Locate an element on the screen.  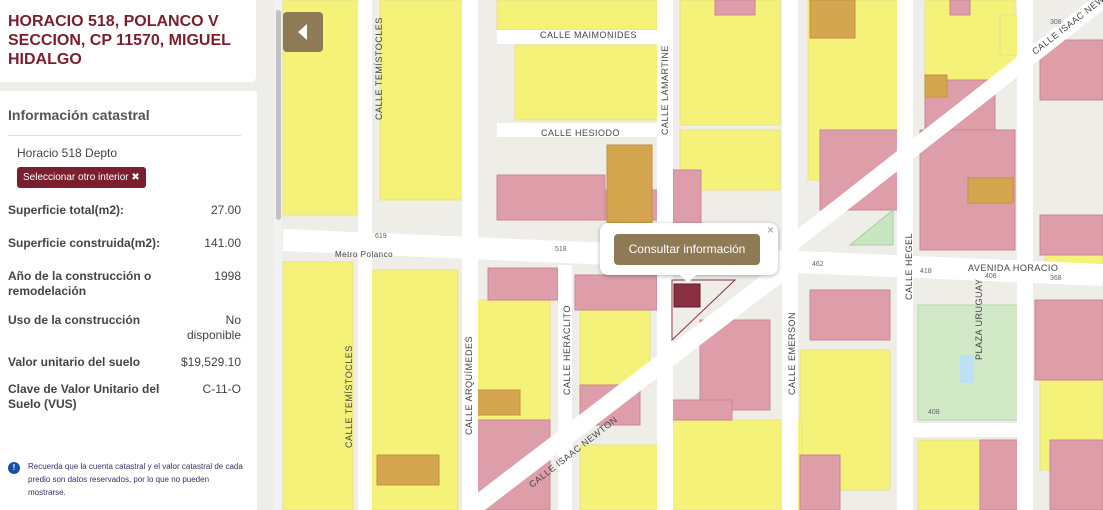
select-interior-button: Seleccionar otro interior ✖ is located at coordinates (81, 177).